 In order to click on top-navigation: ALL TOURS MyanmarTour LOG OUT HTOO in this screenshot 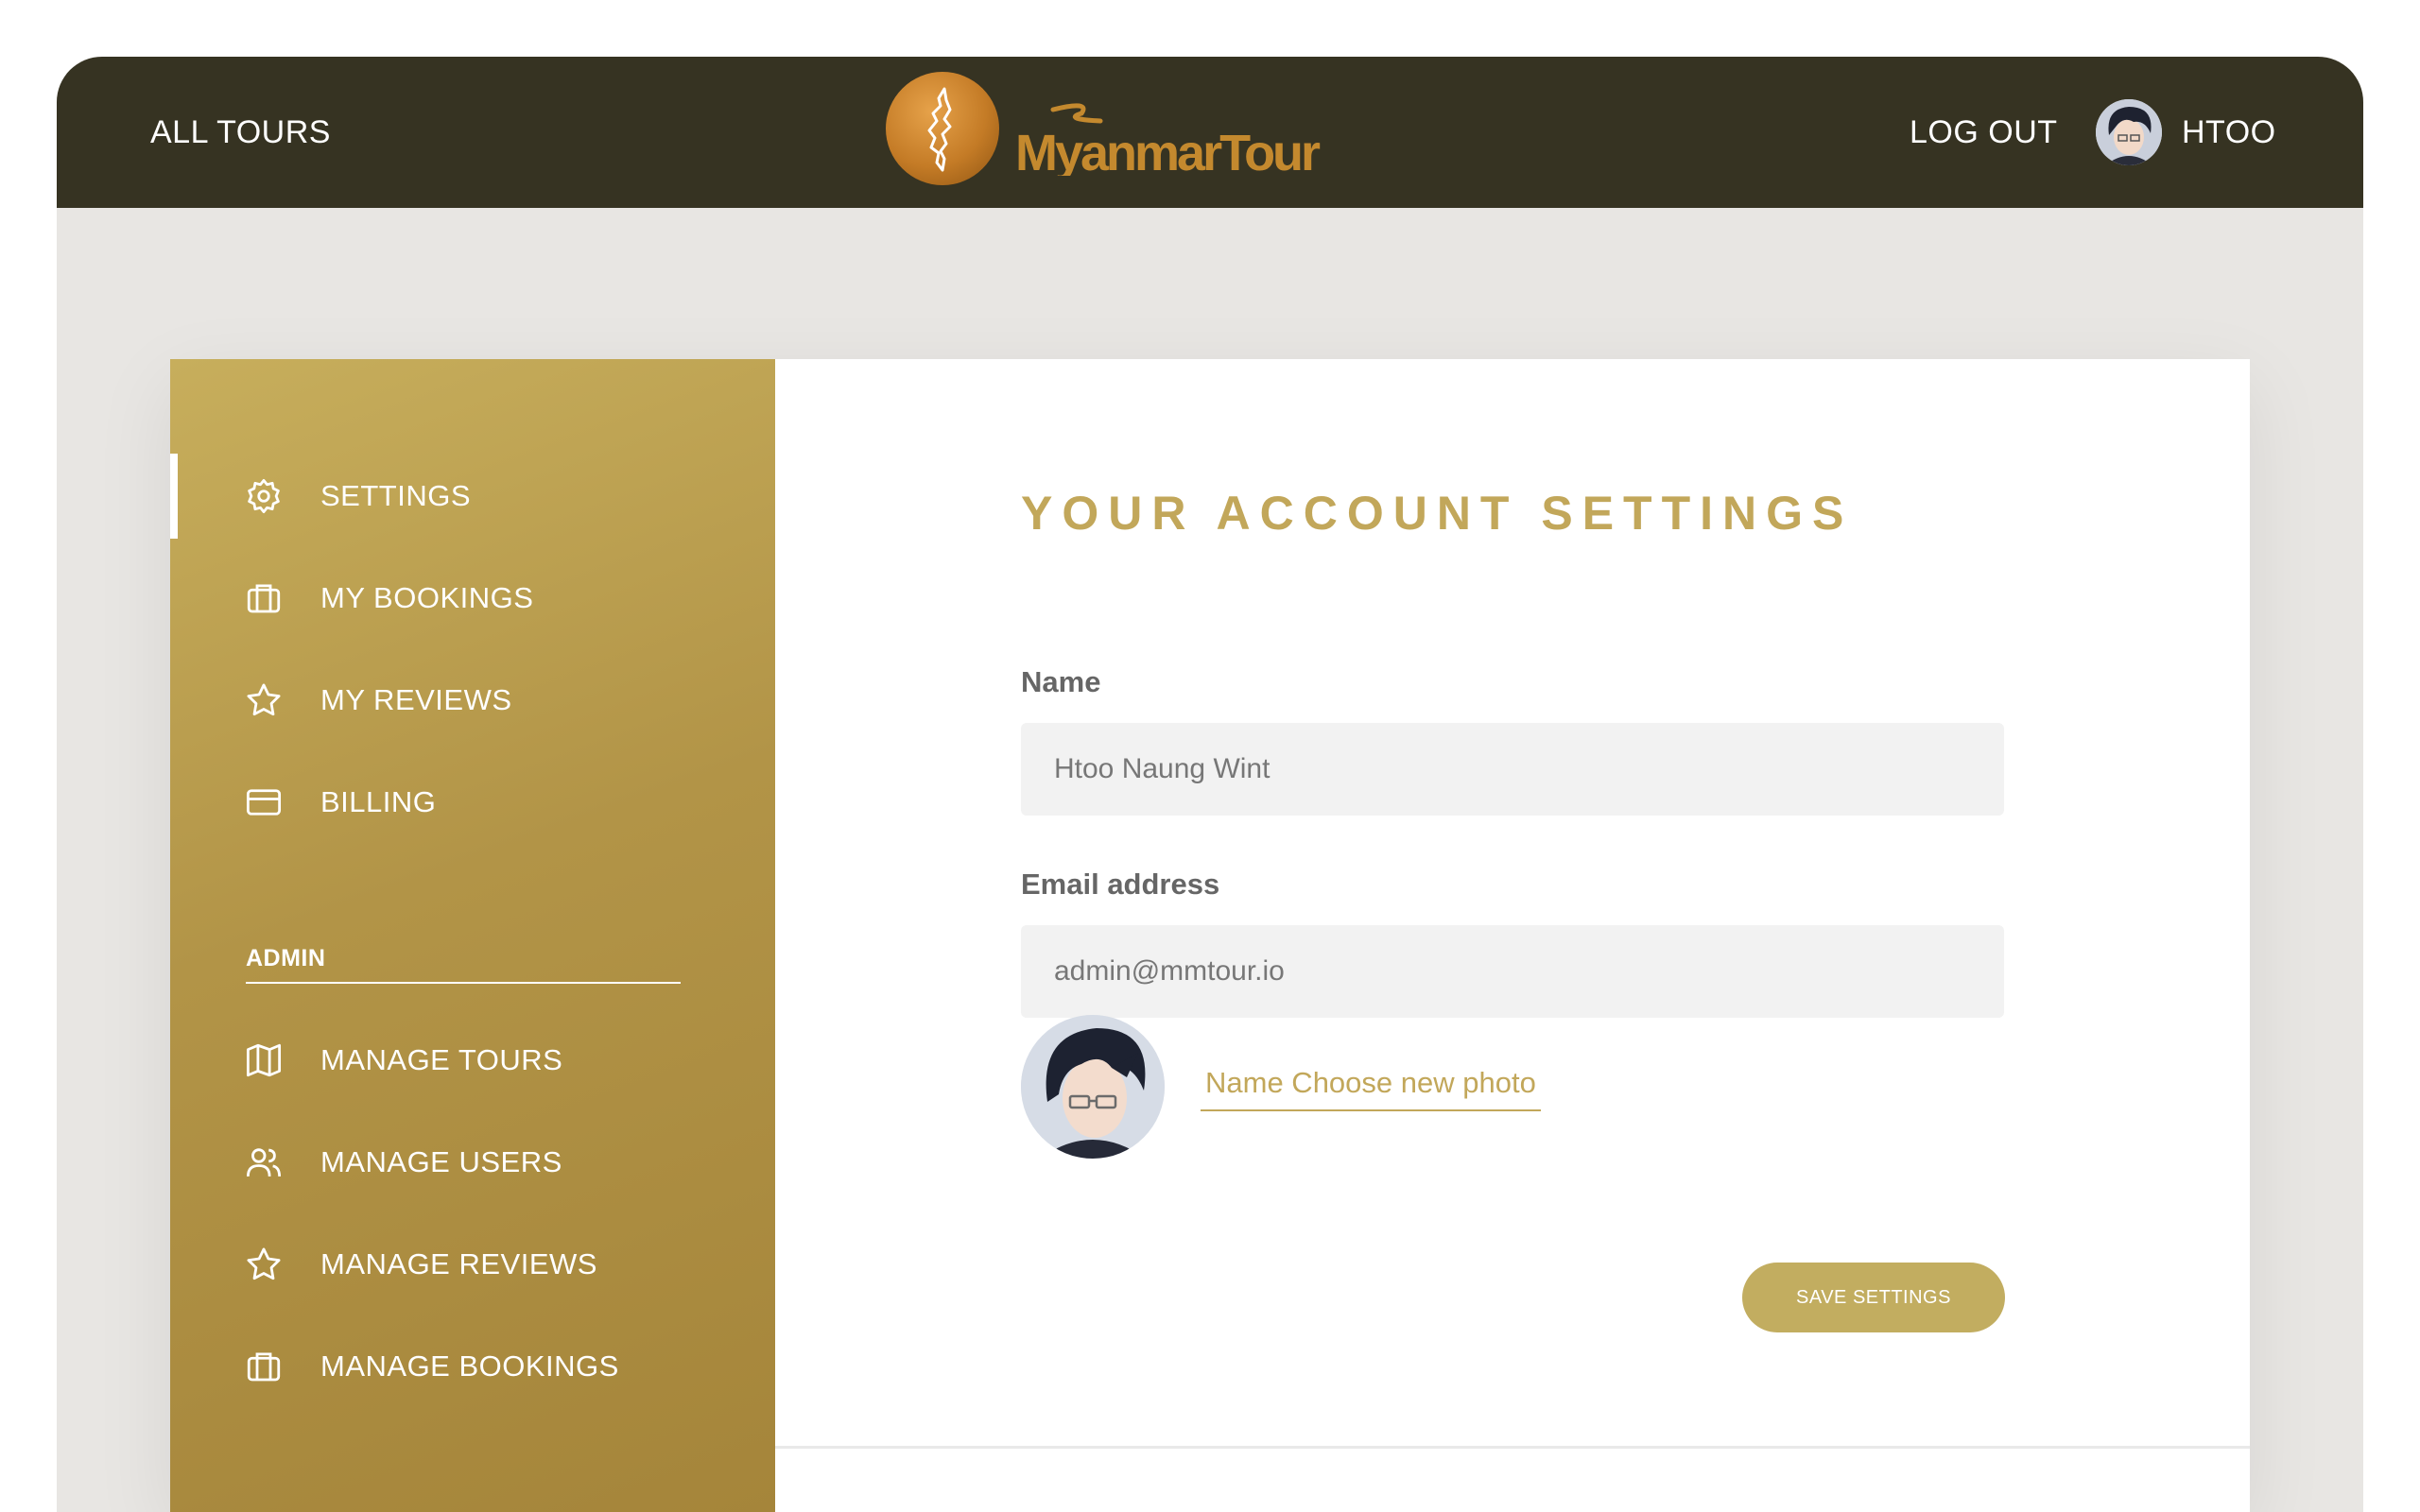, I will do `click(1210, 132)`.